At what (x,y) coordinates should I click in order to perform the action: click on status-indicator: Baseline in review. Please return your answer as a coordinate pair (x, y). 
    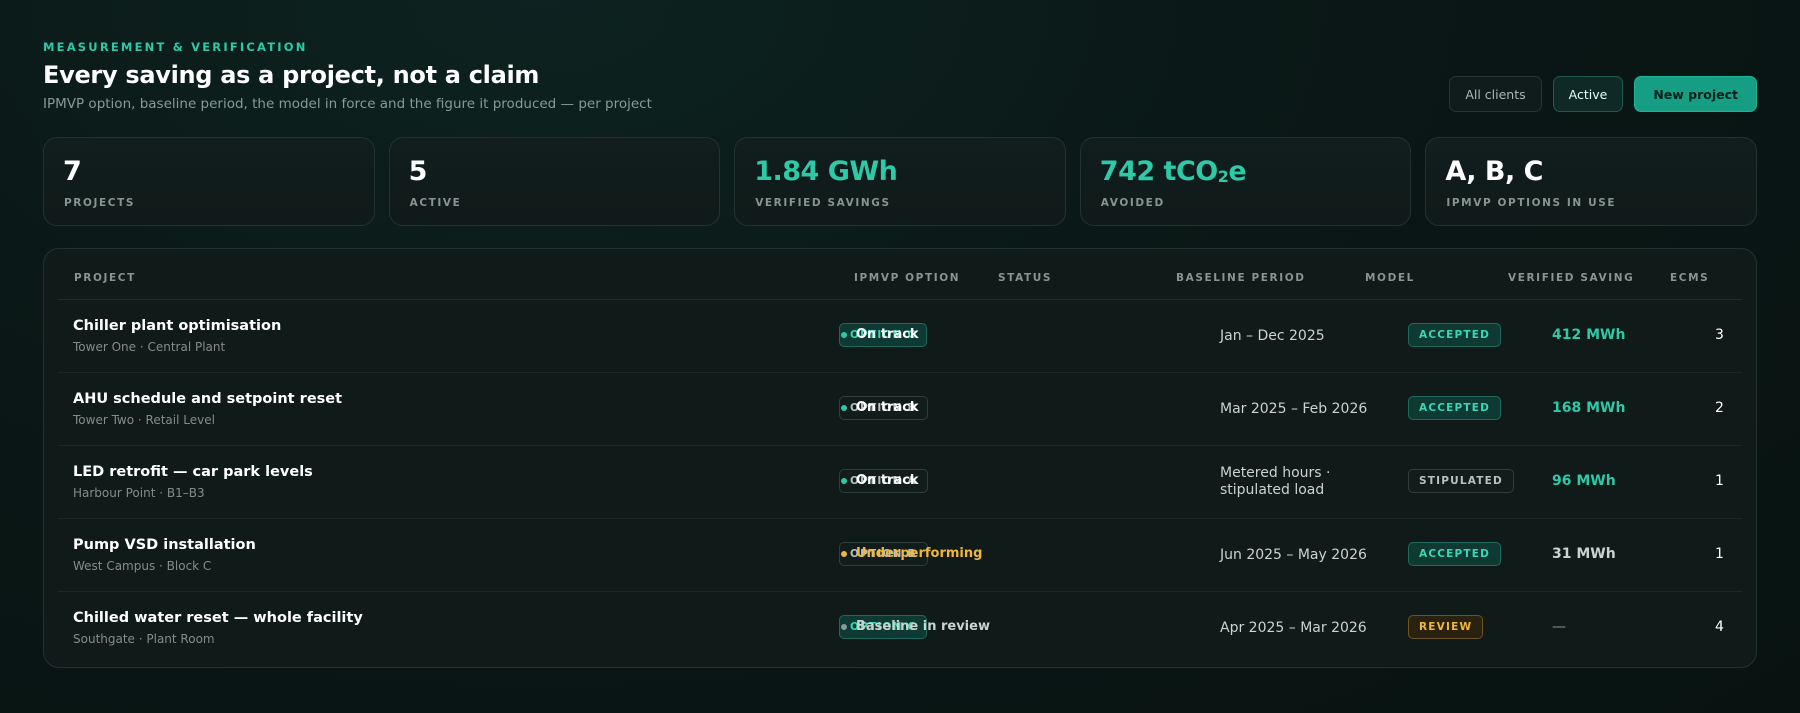
    Looking at the image, I should click on (915, 626).